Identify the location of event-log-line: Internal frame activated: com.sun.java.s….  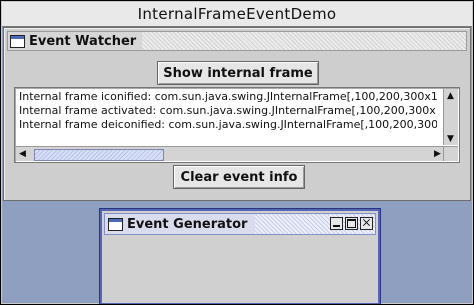
(228, 110).